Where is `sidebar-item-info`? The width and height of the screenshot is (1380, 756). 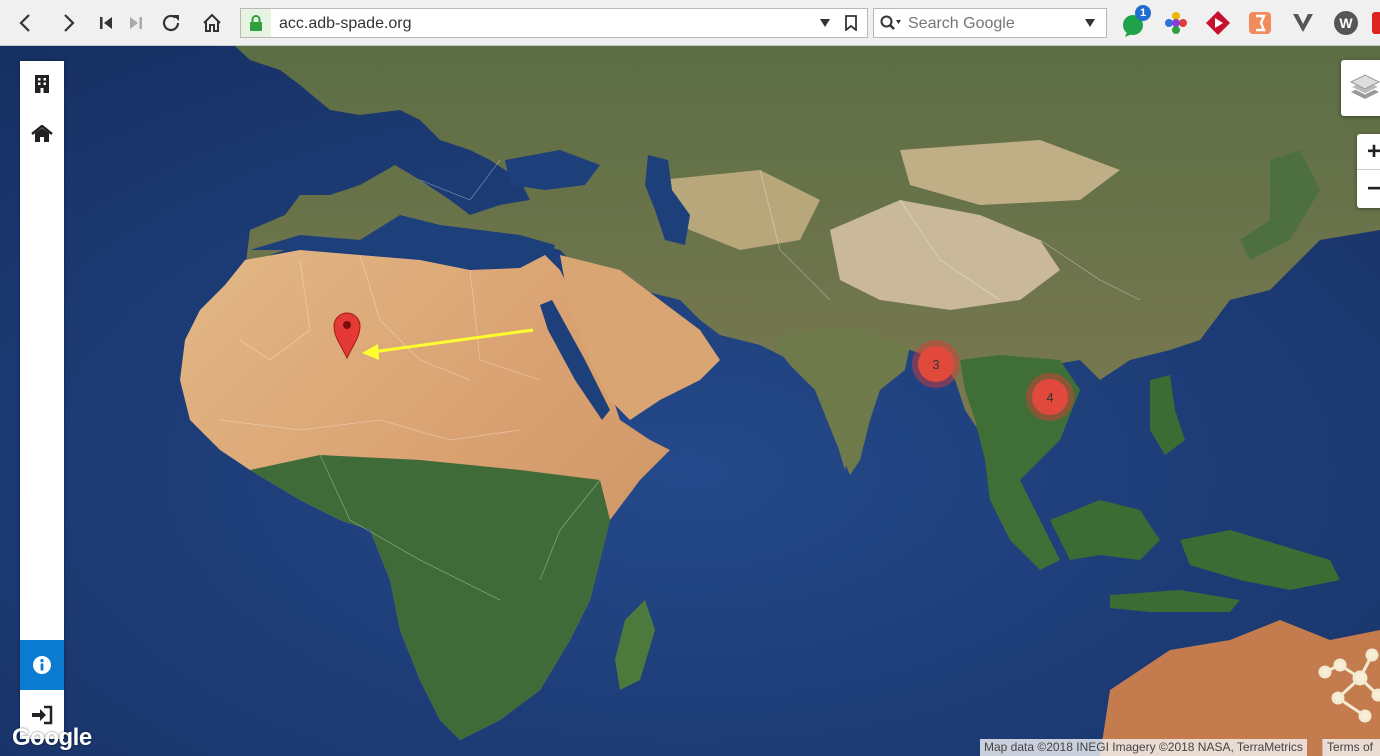 sidebar-item-info is located at coordinates (42, 665).